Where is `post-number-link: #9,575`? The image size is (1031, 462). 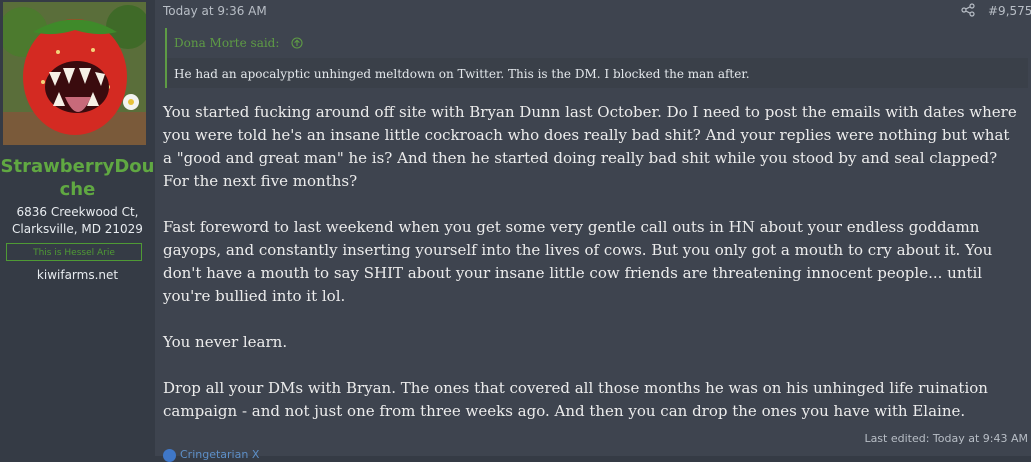
post-number-link: #9,575 is located at coordinates (1009, 11).